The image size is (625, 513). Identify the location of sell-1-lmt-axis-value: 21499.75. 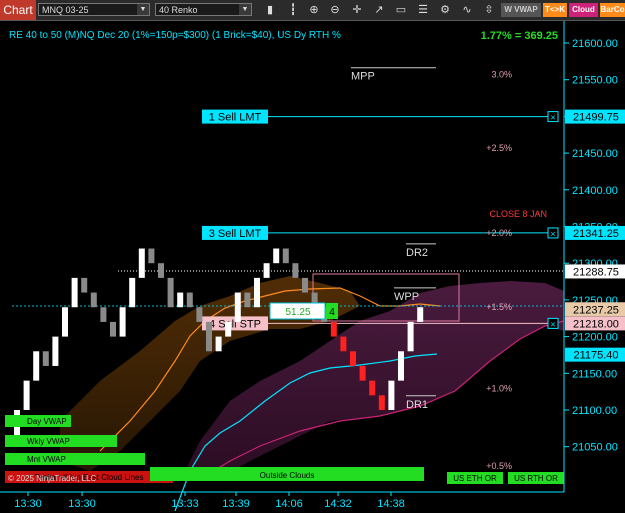
(596, 118).